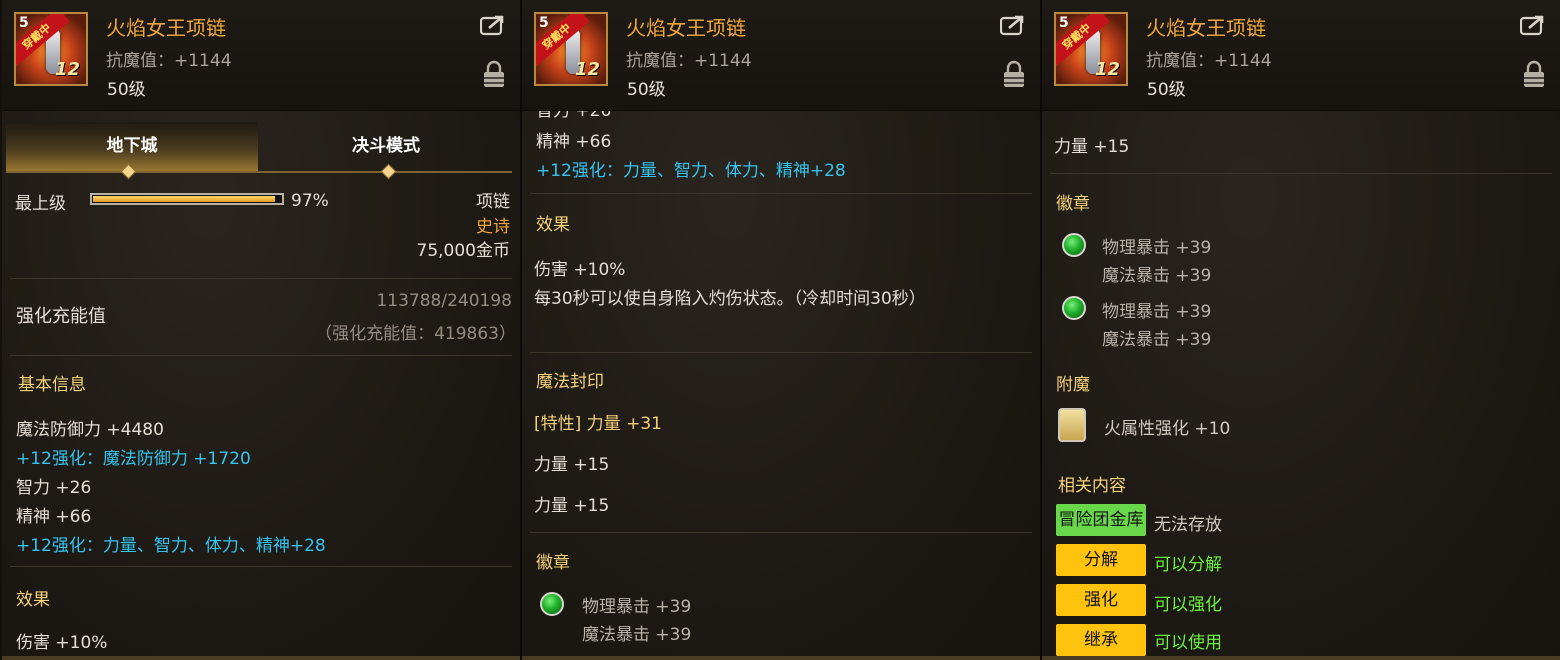 This screenshot has height=660, width=1560. What do you see at coordinates (310, 201) in the screenshot?
I see `top-level-percent: 97%` at bounding box center [310, 201].